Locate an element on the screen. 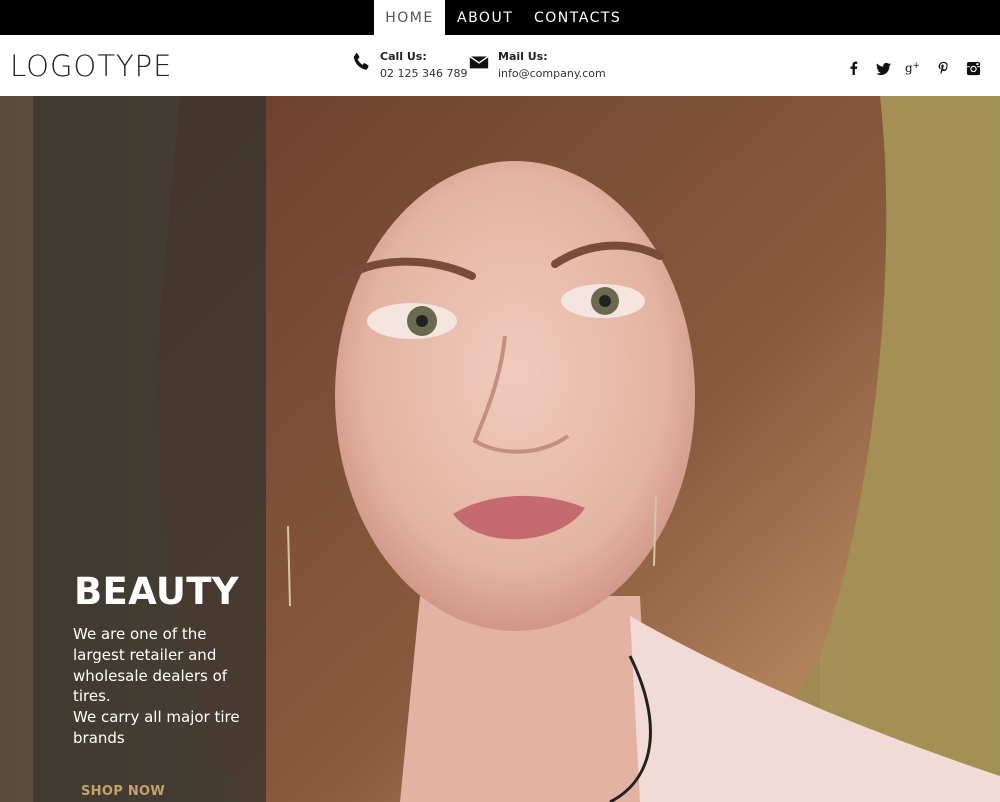 This screenshot has height=802, width=1000. hero-title: BEAUTY is located at coordinates (156, 591).